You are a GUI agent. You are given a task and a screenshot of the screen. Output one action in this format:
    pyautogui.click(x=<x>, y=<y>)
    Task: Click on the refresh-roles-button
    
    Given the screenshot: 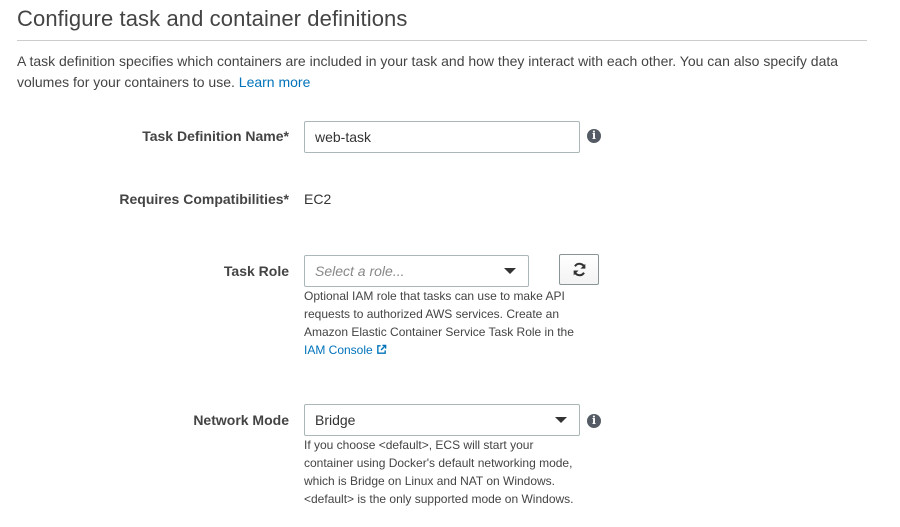 What is the action you would take?
    pyautogui.click(x=579, y=269)
    